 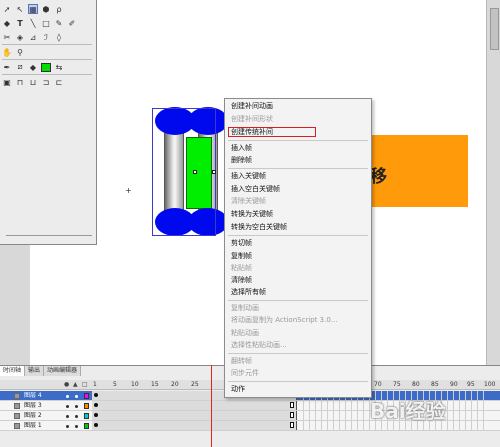 What do you see at coordinates (35, 371) in the screenshot?
I see `tab-output: 输出` at bounding box center [35, 371].